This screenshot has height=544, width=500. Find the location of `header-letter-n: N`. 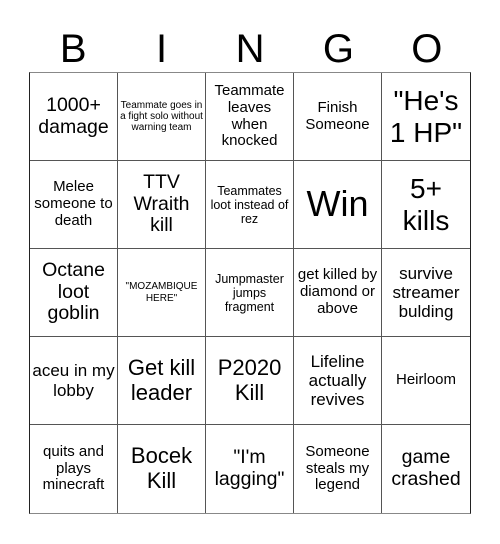

header-letter-n: N is located at coordinates (250, 49).